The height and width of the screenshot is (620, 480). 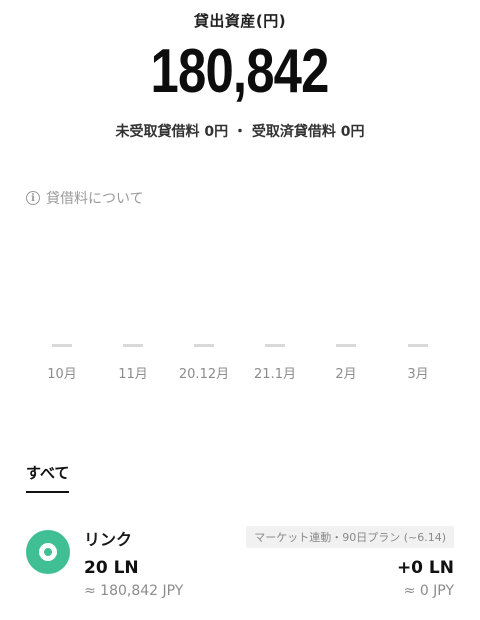 I want to click on chart-column: 10月, so click(x=62, y=363).